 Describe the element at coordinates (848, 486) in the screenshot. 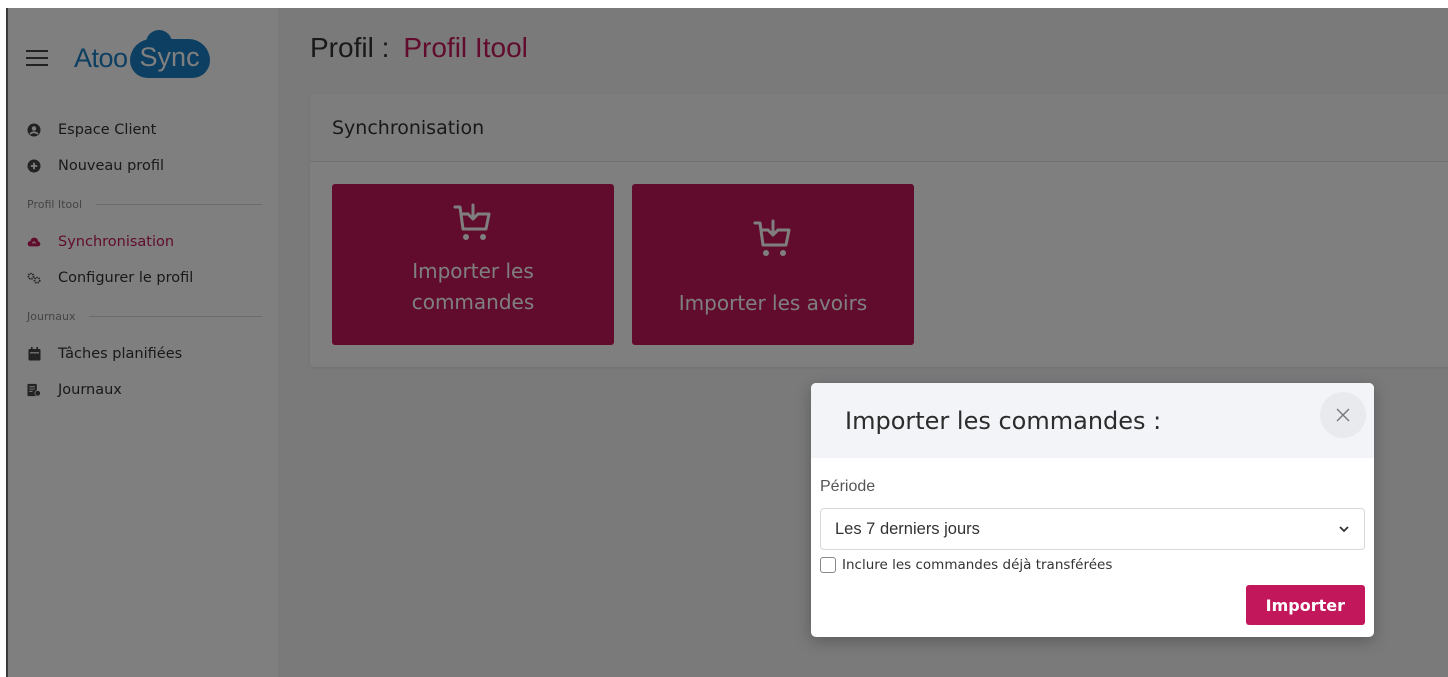

I see `period-label: Période` at that location.